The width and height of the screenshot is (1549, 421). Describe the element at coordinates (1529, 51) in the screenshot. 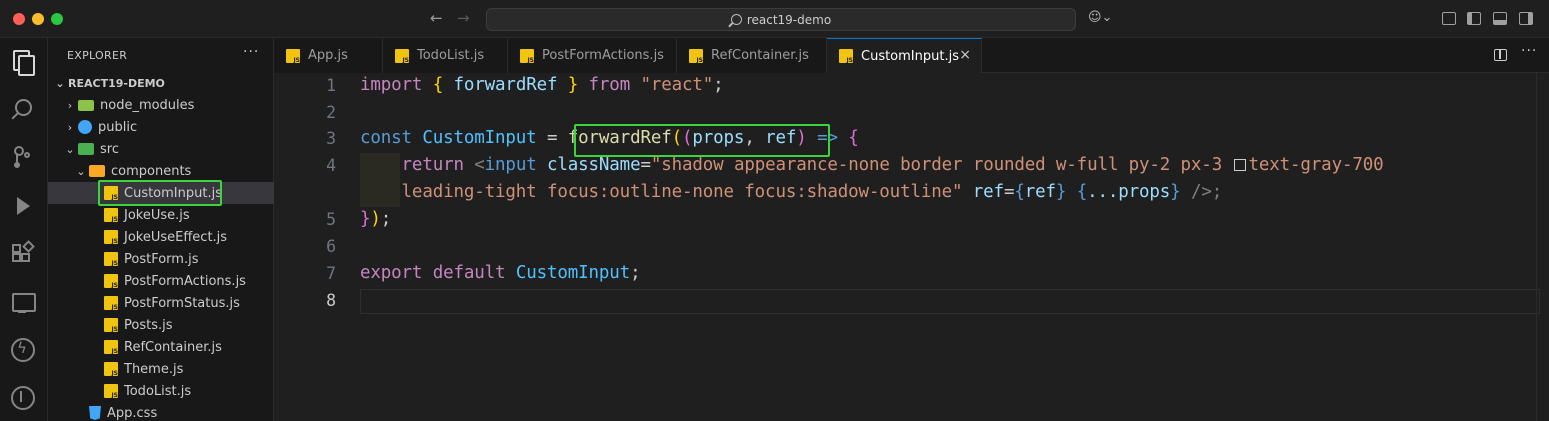

I see `tabs-more-button: ···` at that location.